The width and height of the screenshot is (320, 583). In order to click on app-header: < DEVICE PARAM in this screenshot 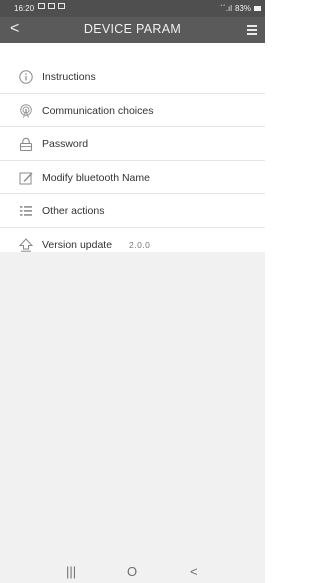, I will do `click(132, 30)`.